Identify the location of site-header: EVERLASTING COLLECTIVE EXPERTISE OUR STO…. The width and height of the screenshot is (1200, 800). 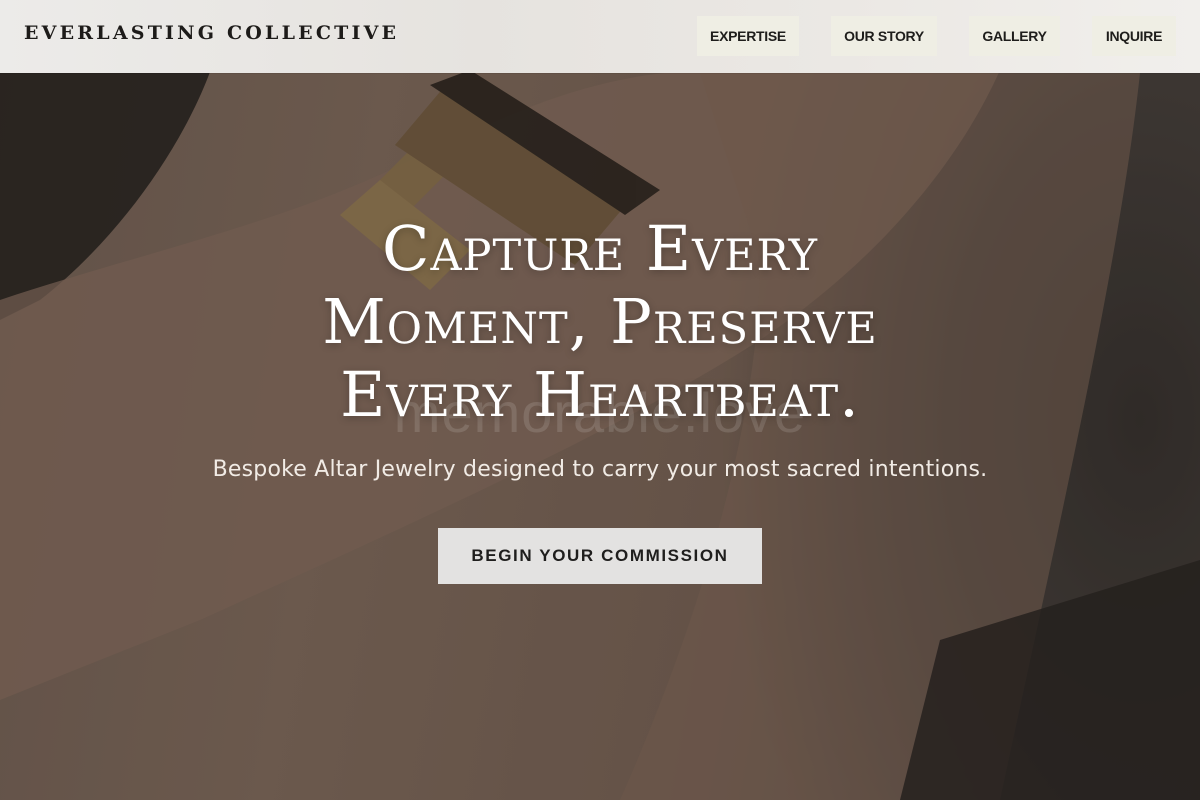
(600, 36).